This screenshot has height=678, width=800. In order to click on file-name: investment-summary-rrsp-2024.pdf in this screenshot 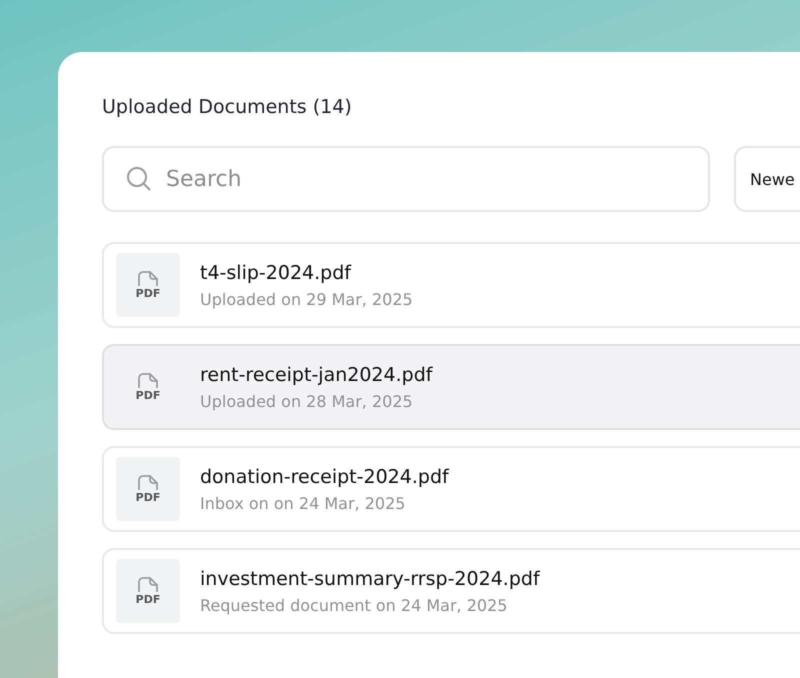, I will do `click(370, 579)`.